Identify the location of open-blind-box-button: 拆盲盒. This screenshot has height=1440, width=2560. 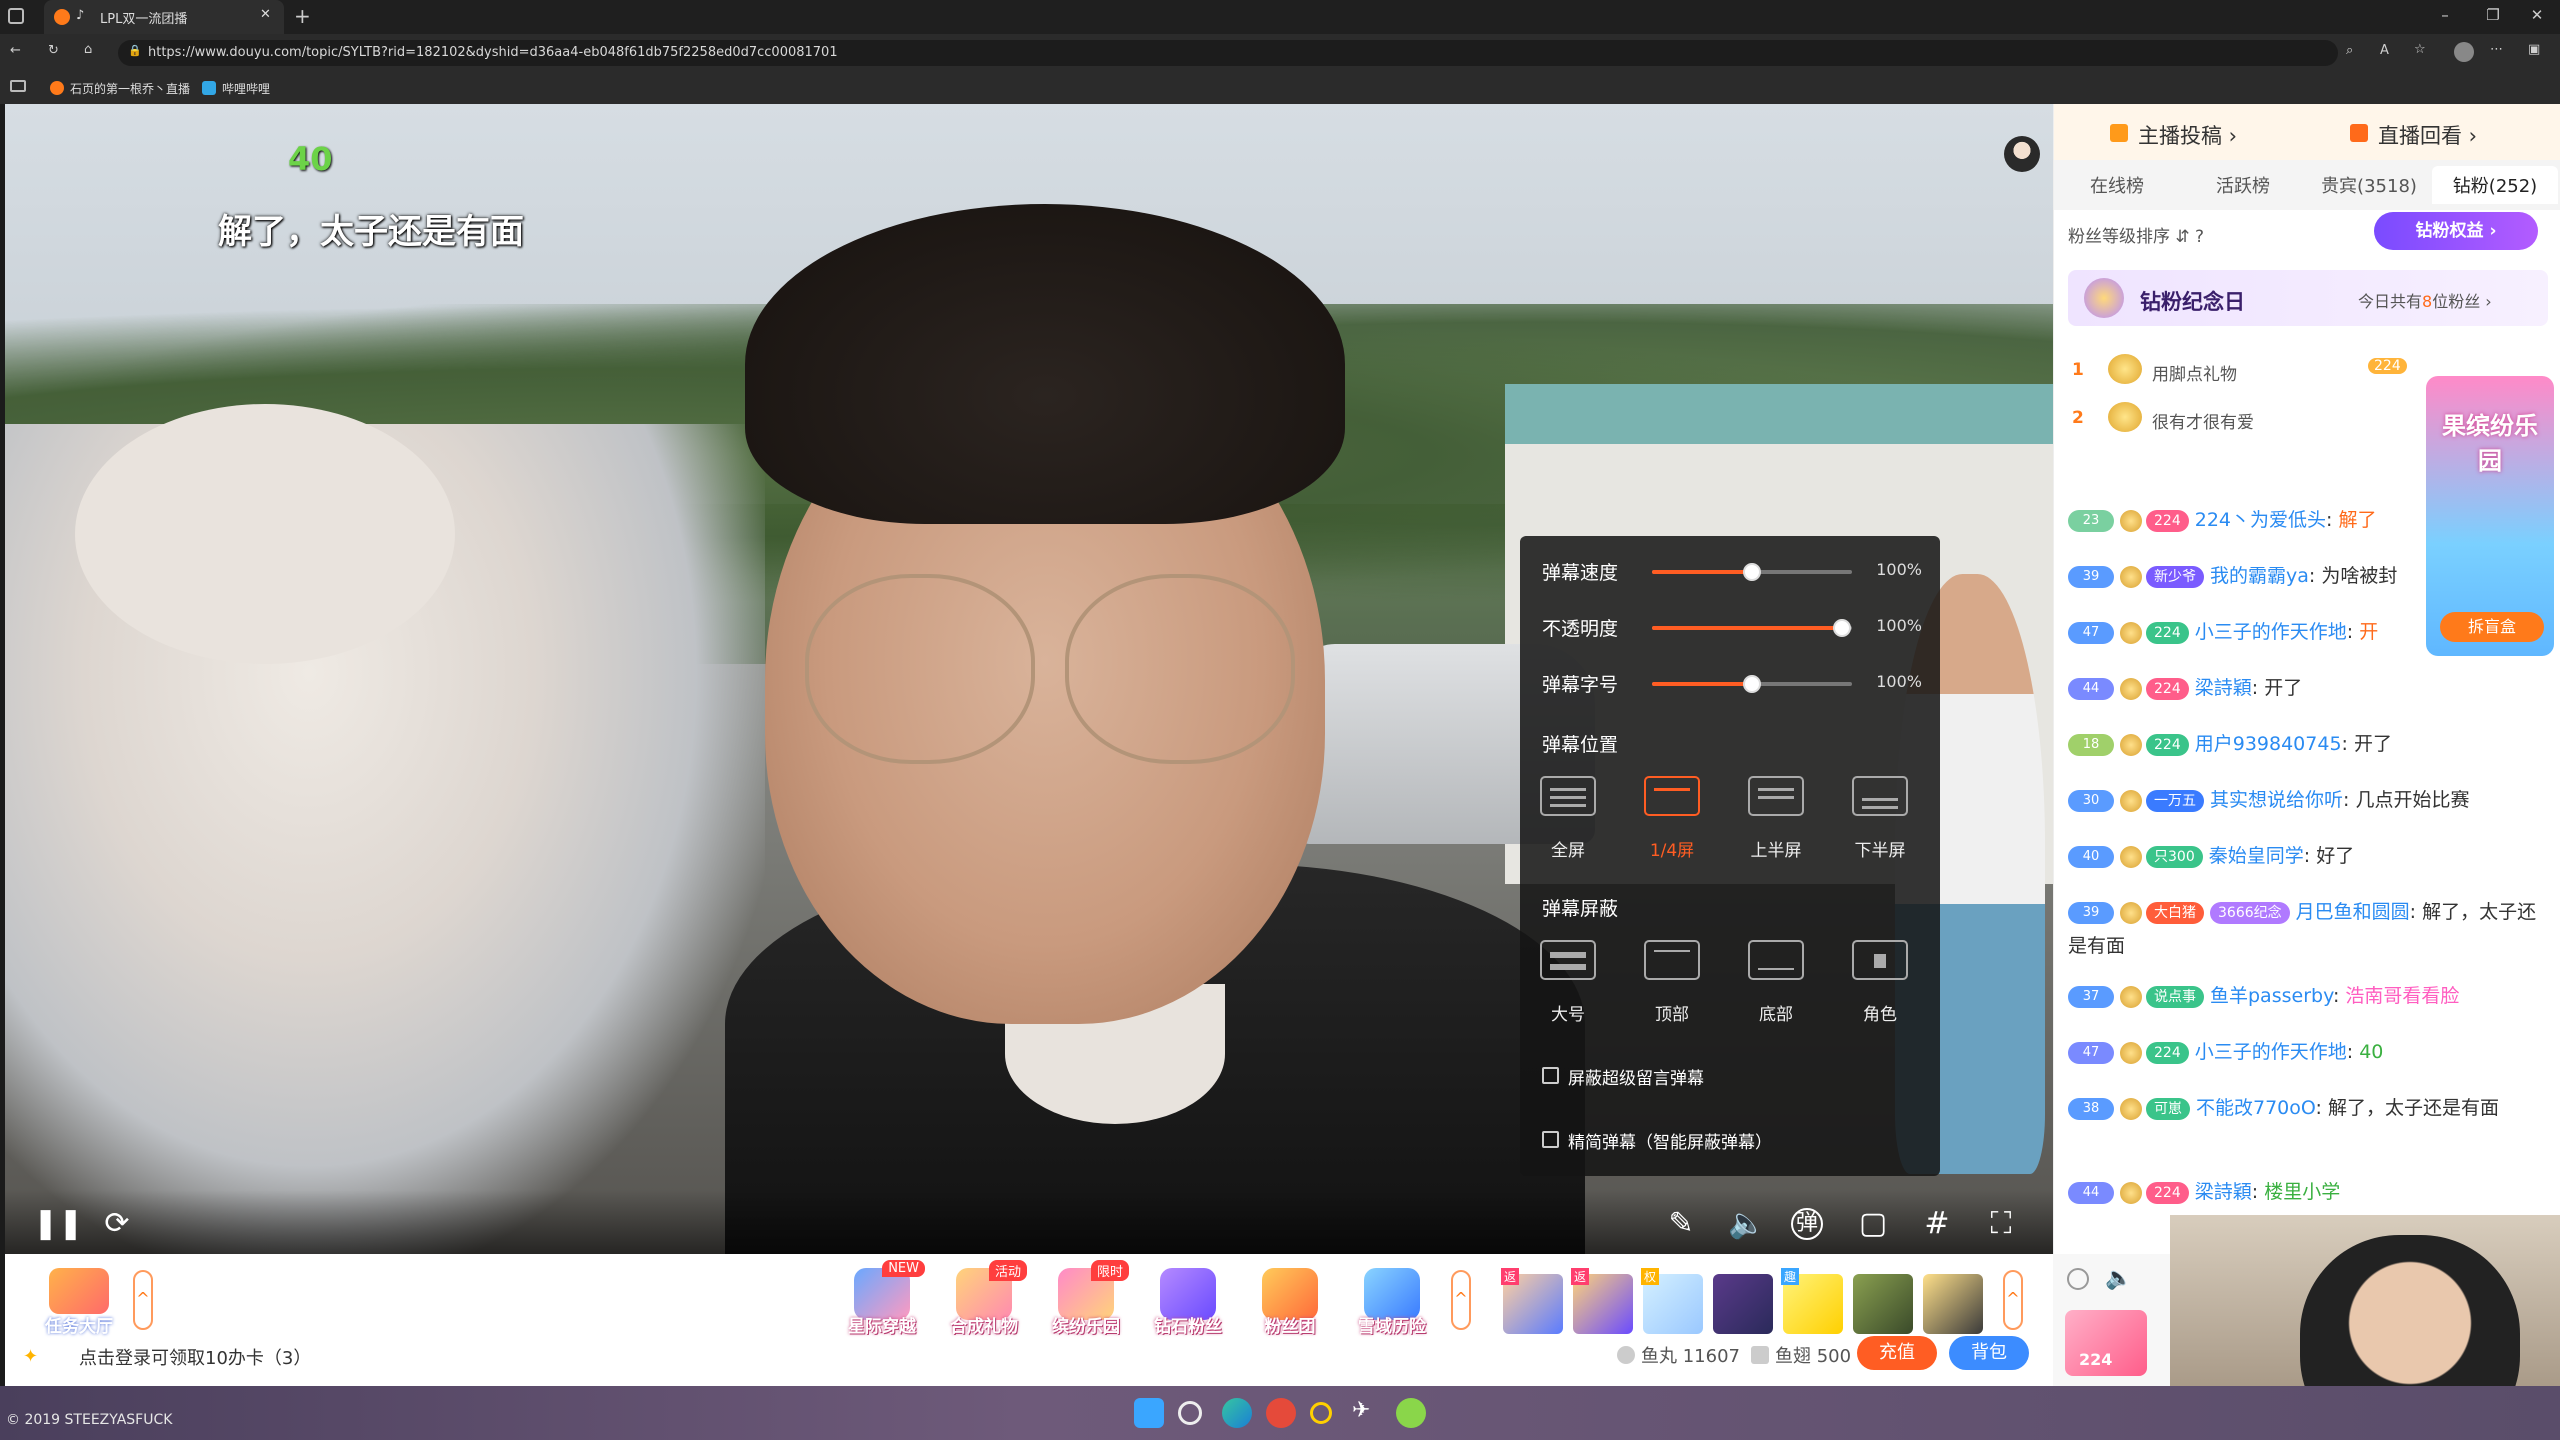
(2492, 627).